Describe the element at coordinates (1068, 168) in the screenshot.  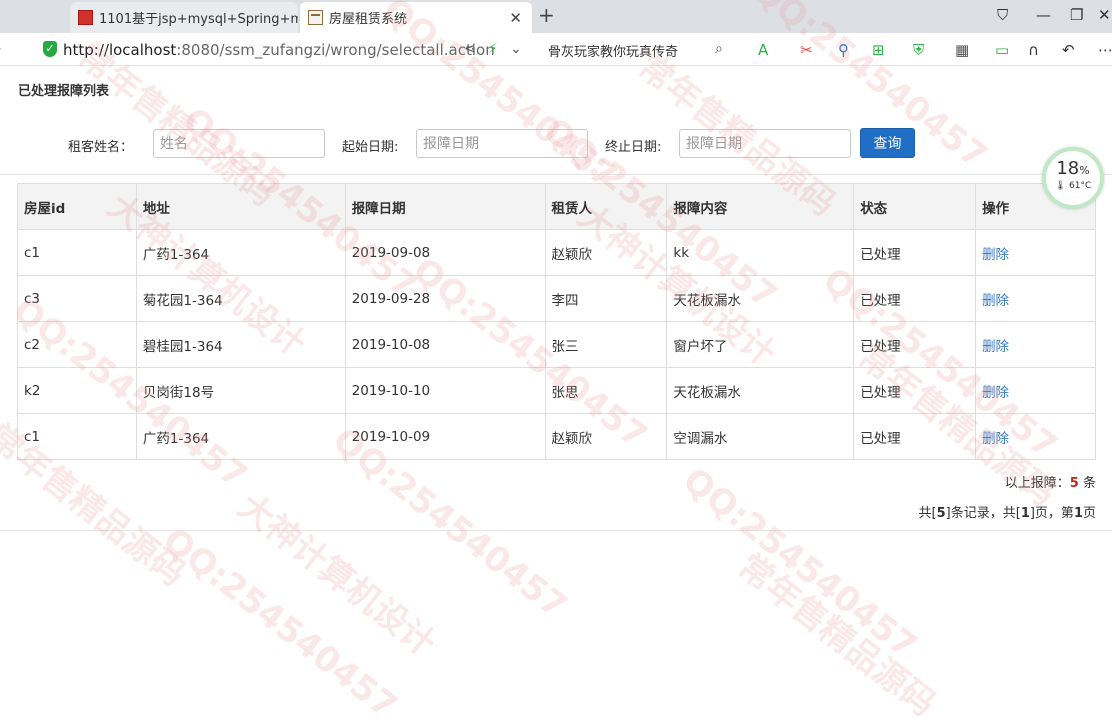
I see `cpu-percent: 18` at that location.